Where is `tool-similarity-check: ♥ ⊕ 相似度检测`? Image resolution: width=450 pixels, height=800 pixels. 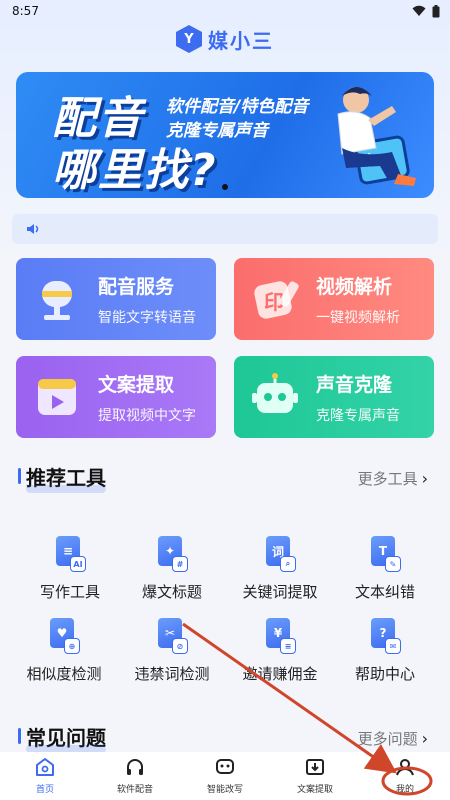
tool-similarity-check: ♥ ⊕ 相似度检测 is located at coordinates (64, 653).